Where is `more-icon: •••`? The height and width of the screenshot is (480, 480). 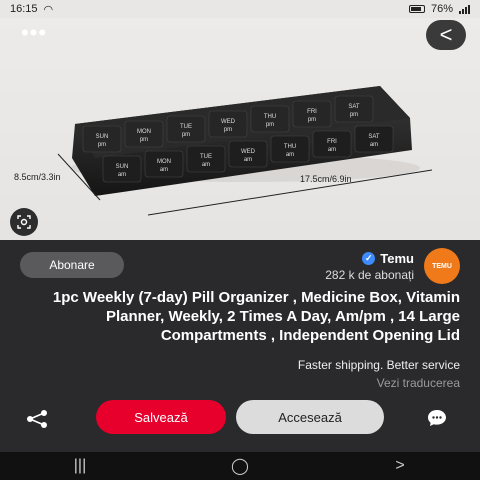 more-icon: ••• is located at coordinates (34, 32).